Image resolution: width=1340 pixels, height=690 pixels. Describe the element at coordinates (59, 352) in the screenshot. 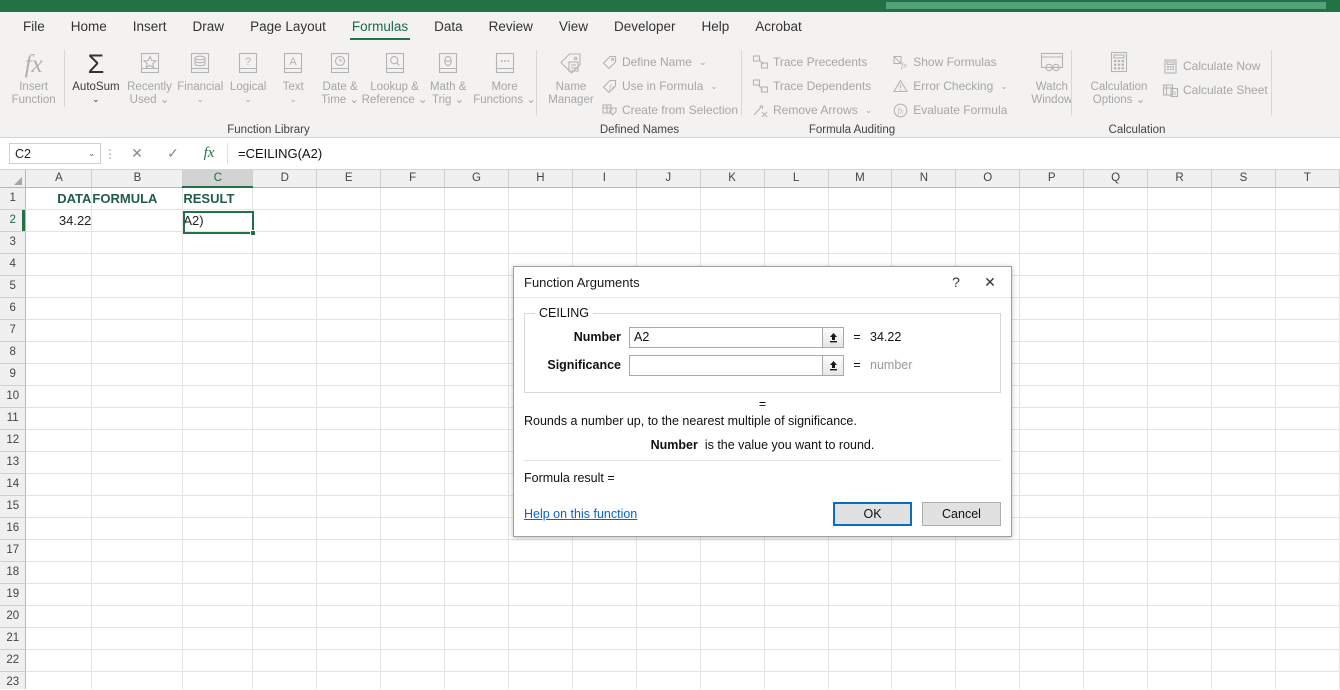

I see `cell-A8` at that location.